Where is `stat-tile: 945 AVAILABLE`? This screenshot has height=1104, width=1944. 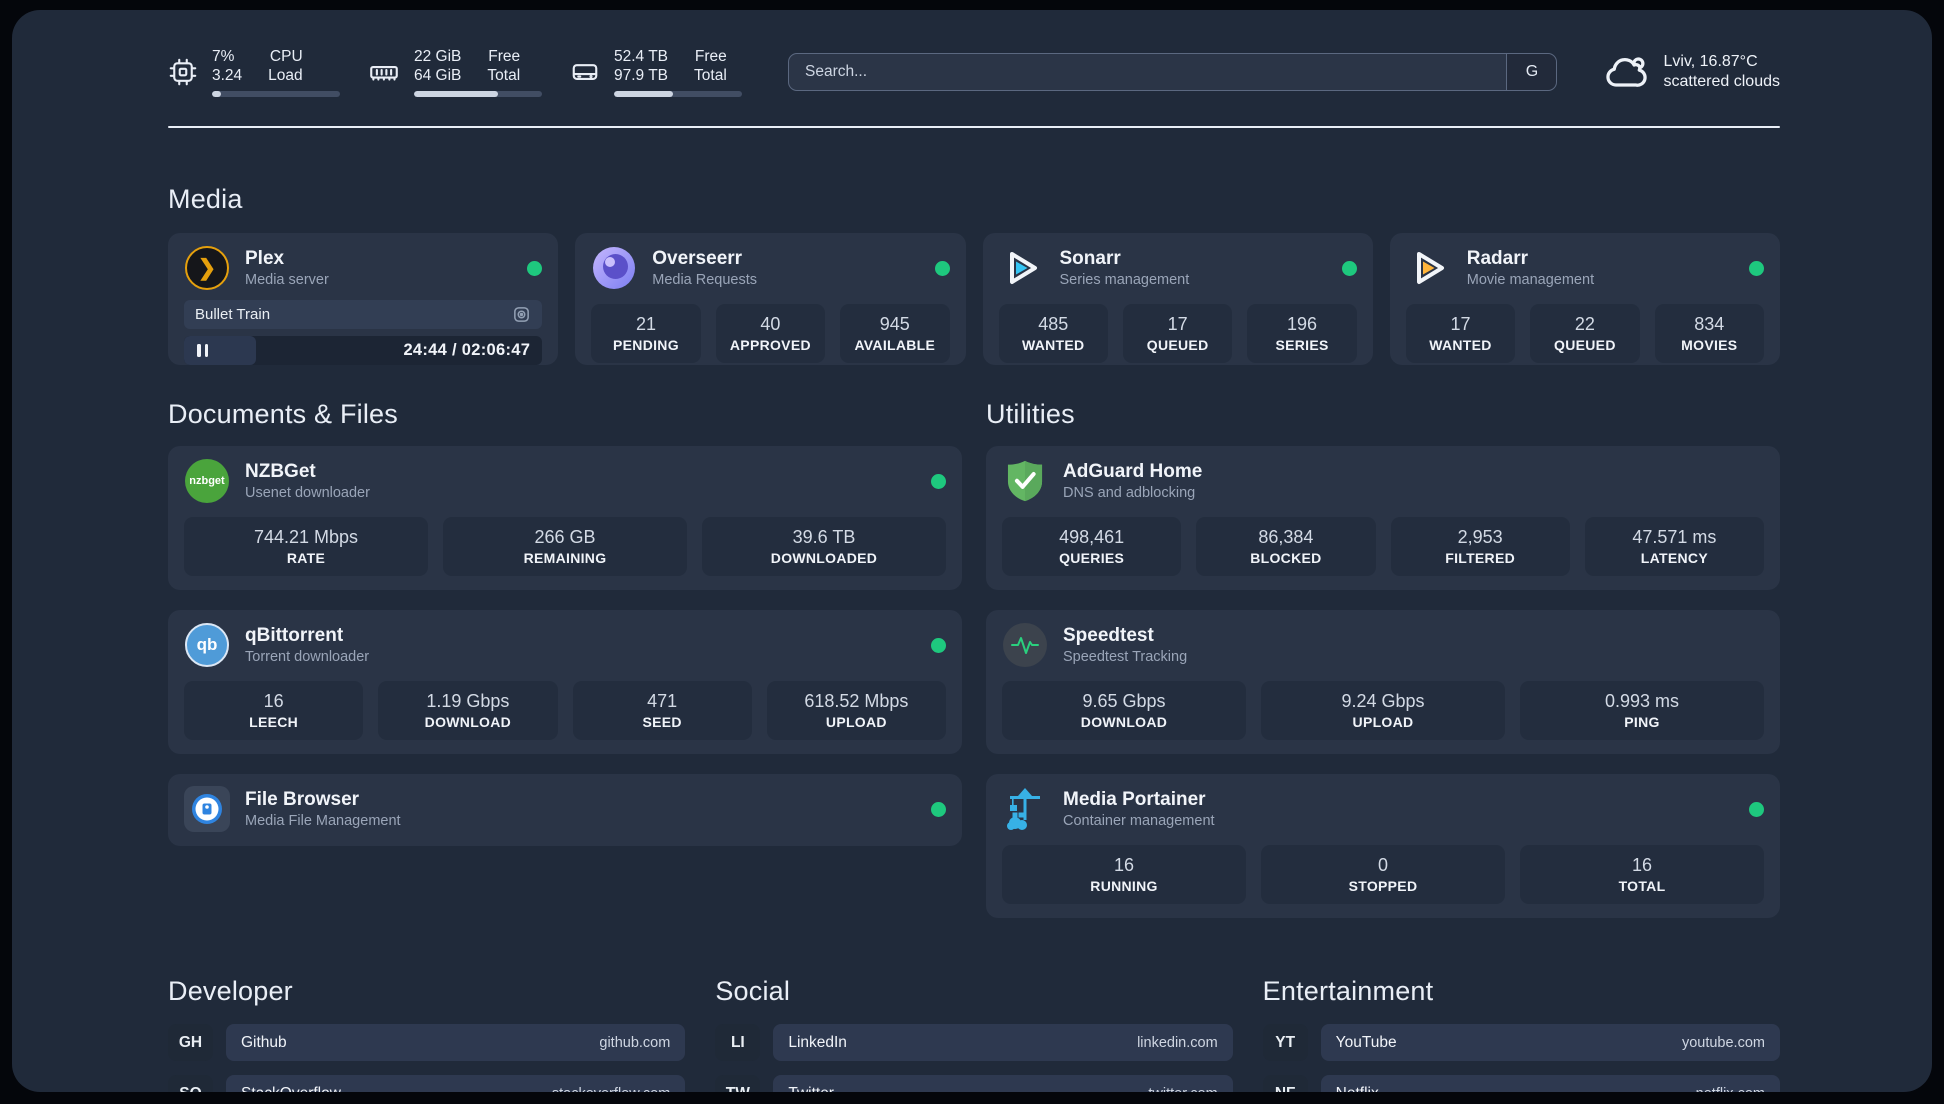
stat-tile: 945 AVAILABLE is located at coordinates (895, 333).